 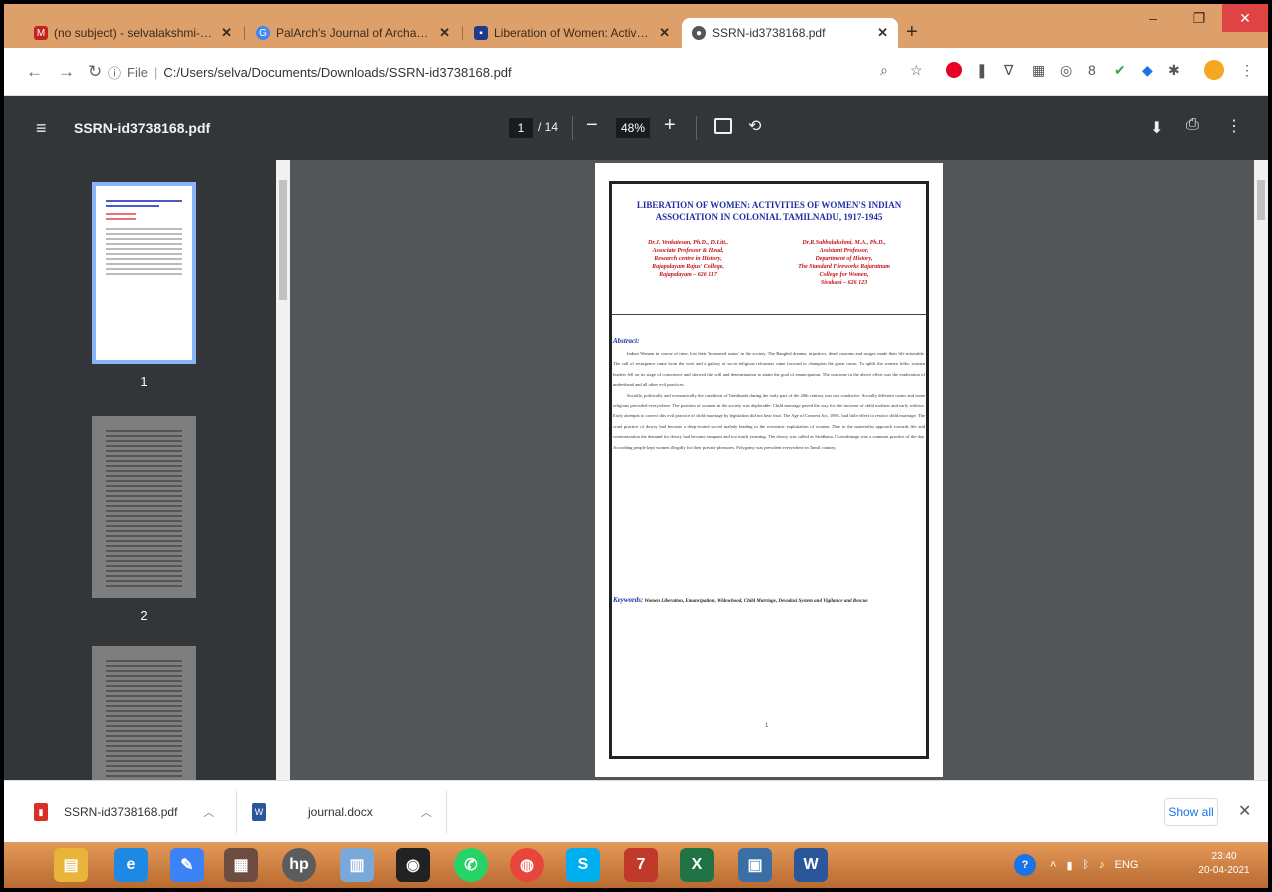 What do you see at coordinates (41, 128) in the screenshot?
I see `menu-icon: ≡` at bounding box center [41, 128].